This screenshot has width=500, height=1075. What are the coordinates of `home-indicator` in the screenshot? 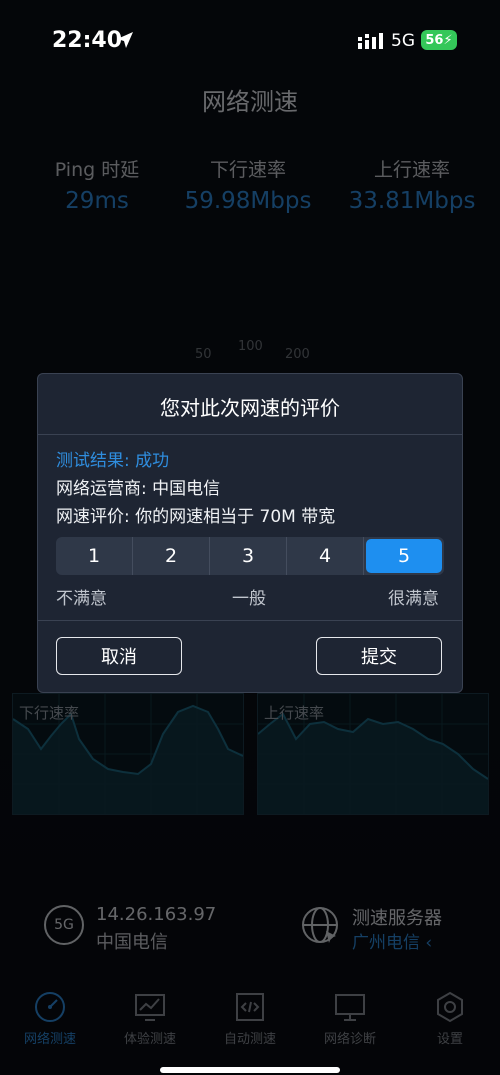 It's located at (250, 1070).